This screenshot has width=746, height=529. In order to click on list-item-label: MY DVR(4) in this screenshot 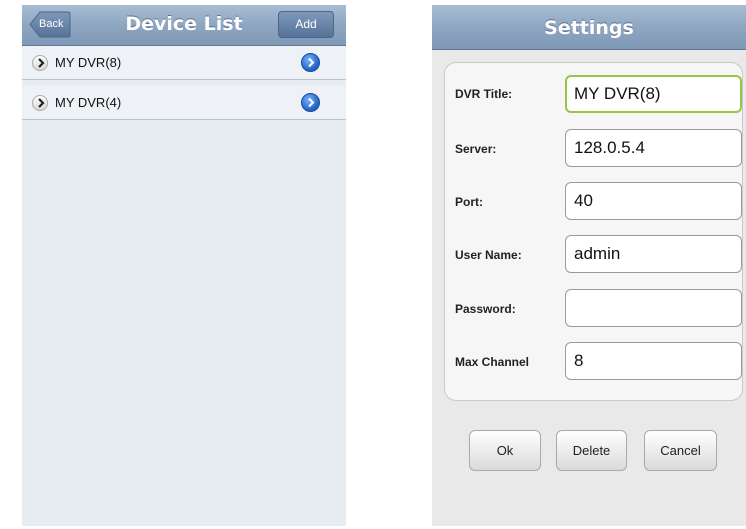, I will do `click(88, 102)`.